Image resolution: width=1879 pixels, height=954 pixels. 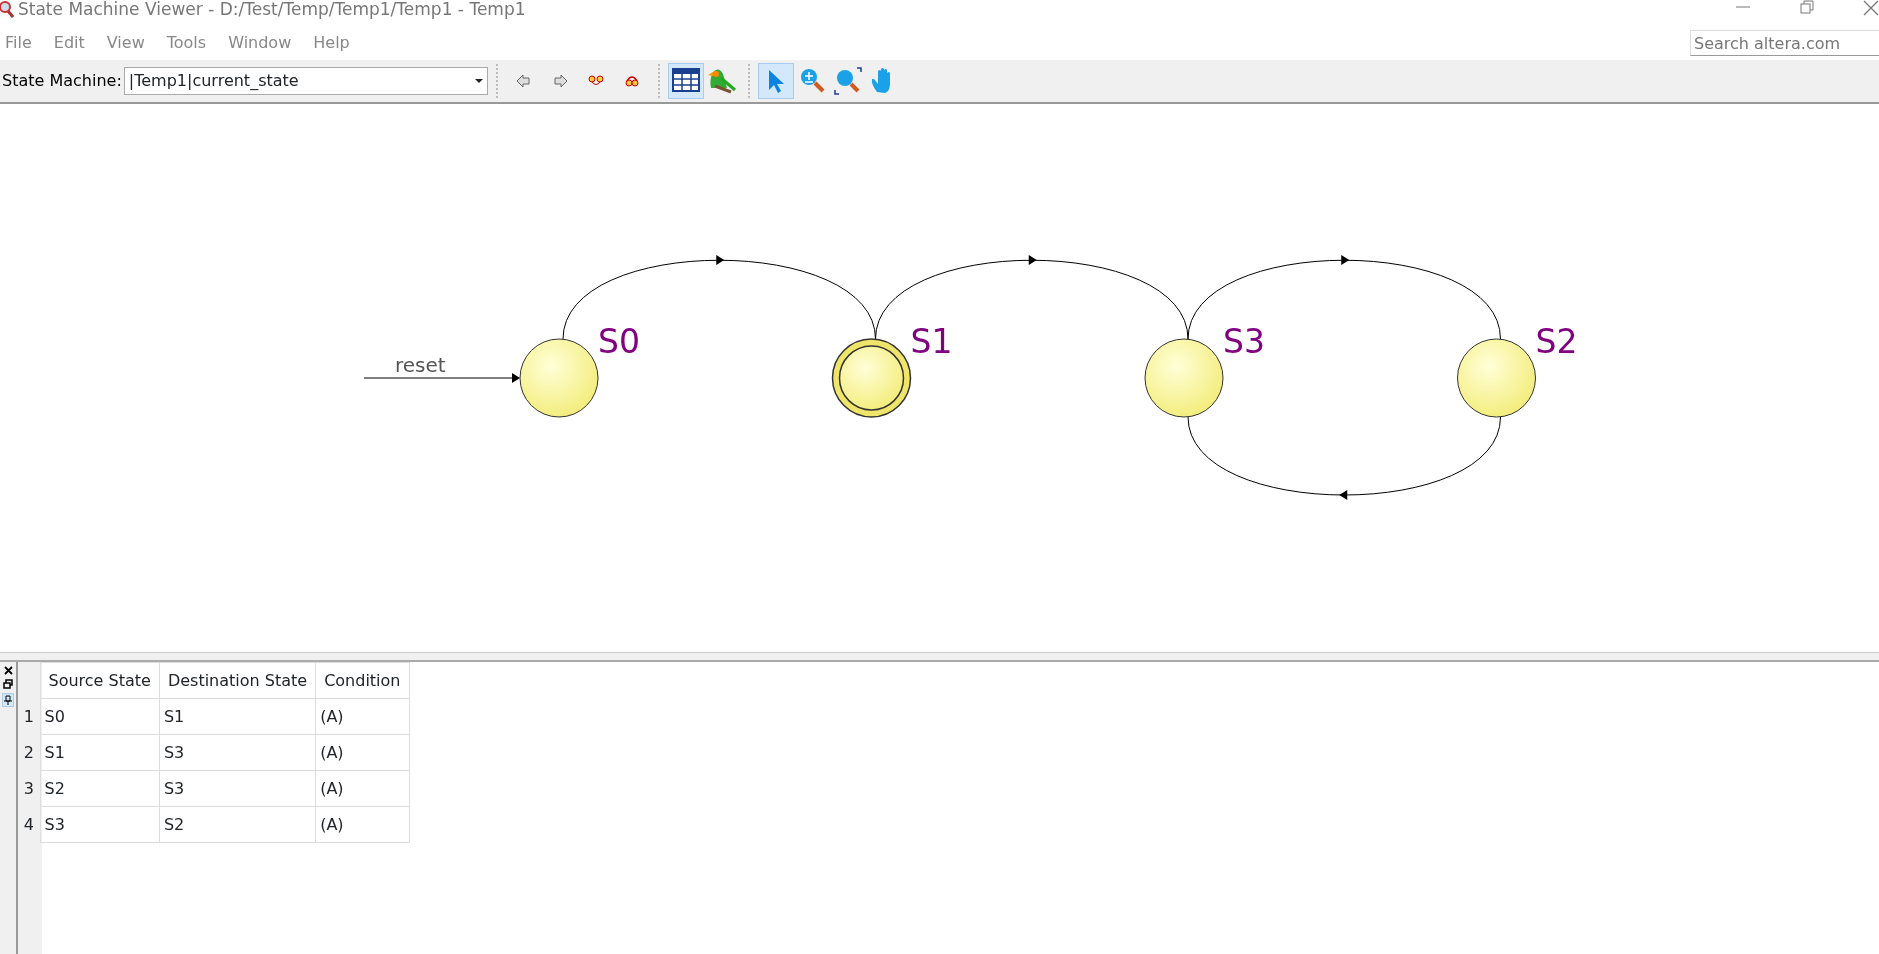 What do you see at coordinates (8, 684) in the screenshot?
I see `restore-icon` at bounding box center [8, 684].